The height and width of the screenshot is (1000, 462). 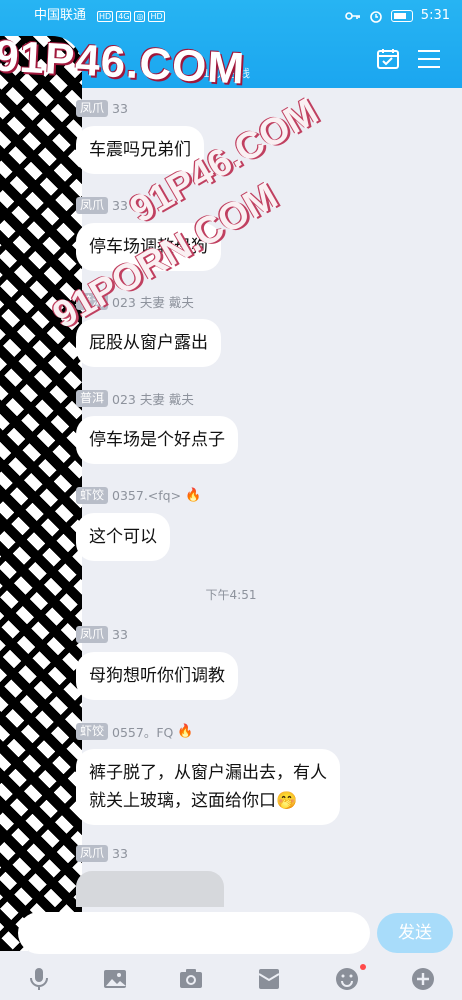 What do you see at coordinates (39, 979) in the screenshot?
I see `microphone-icon` at bounding box center [39, 979].